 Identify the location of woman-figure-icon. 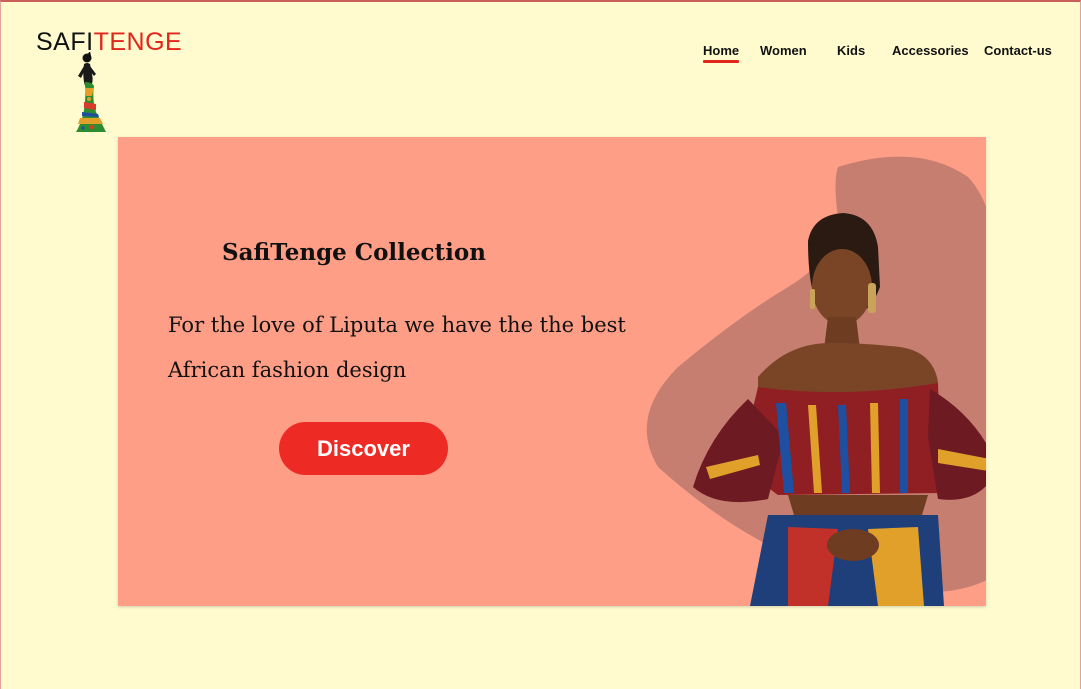
(91, 92).